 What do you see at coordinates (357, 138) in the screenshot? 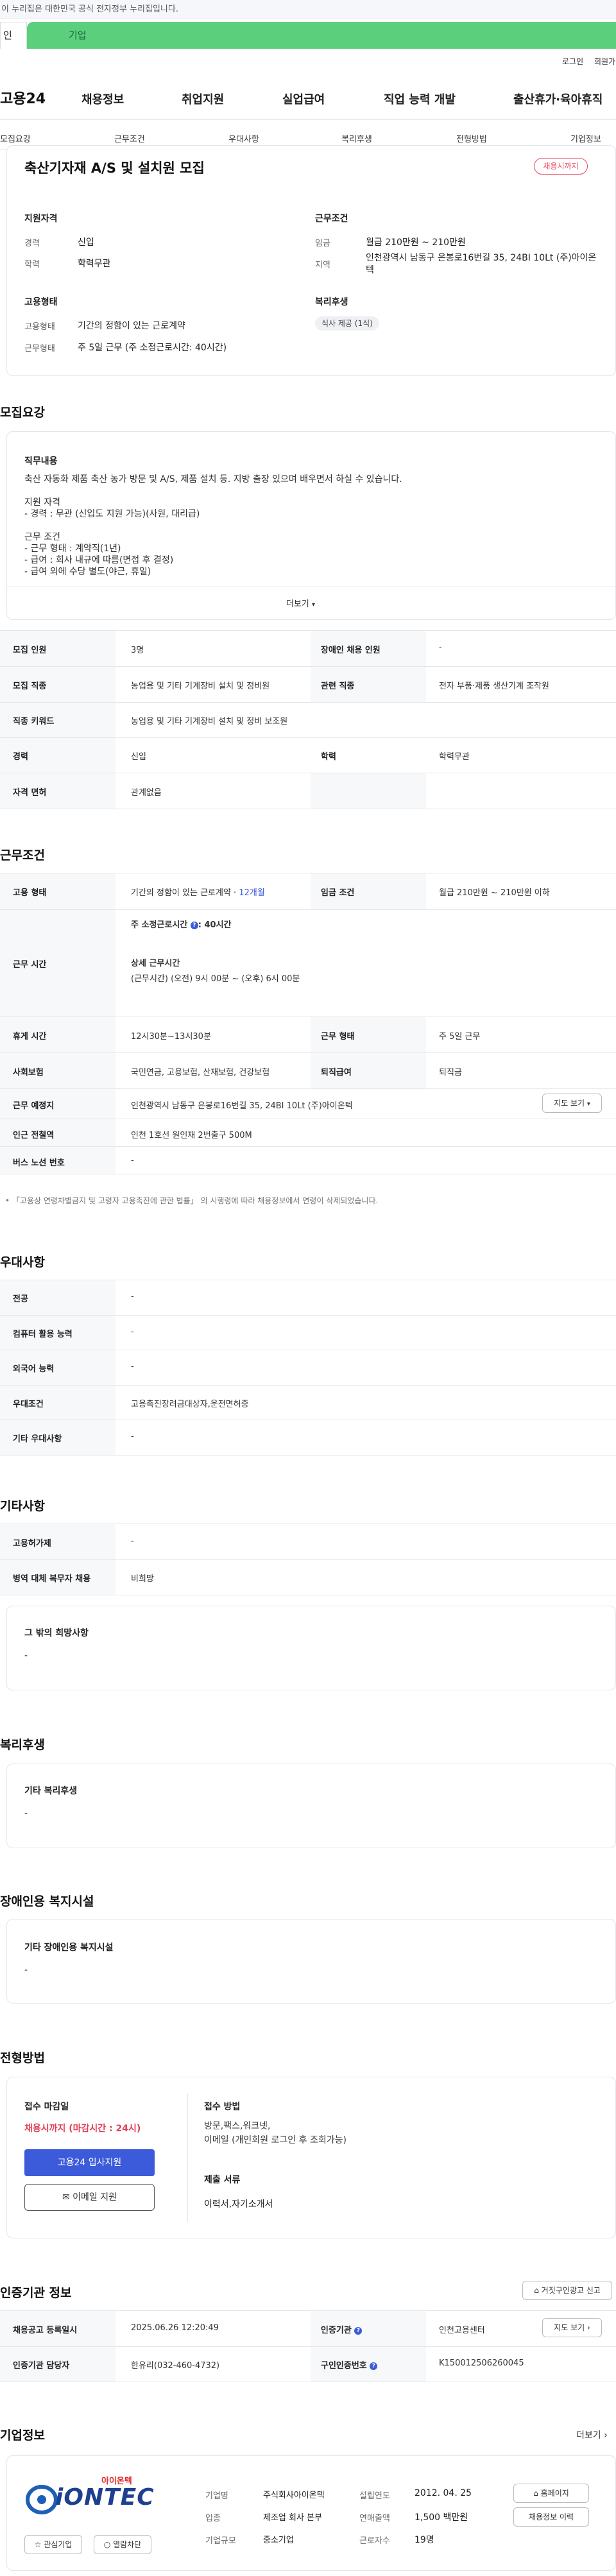
I see `subnav-welfare: 복리후생` at bounding box center [357, 138].